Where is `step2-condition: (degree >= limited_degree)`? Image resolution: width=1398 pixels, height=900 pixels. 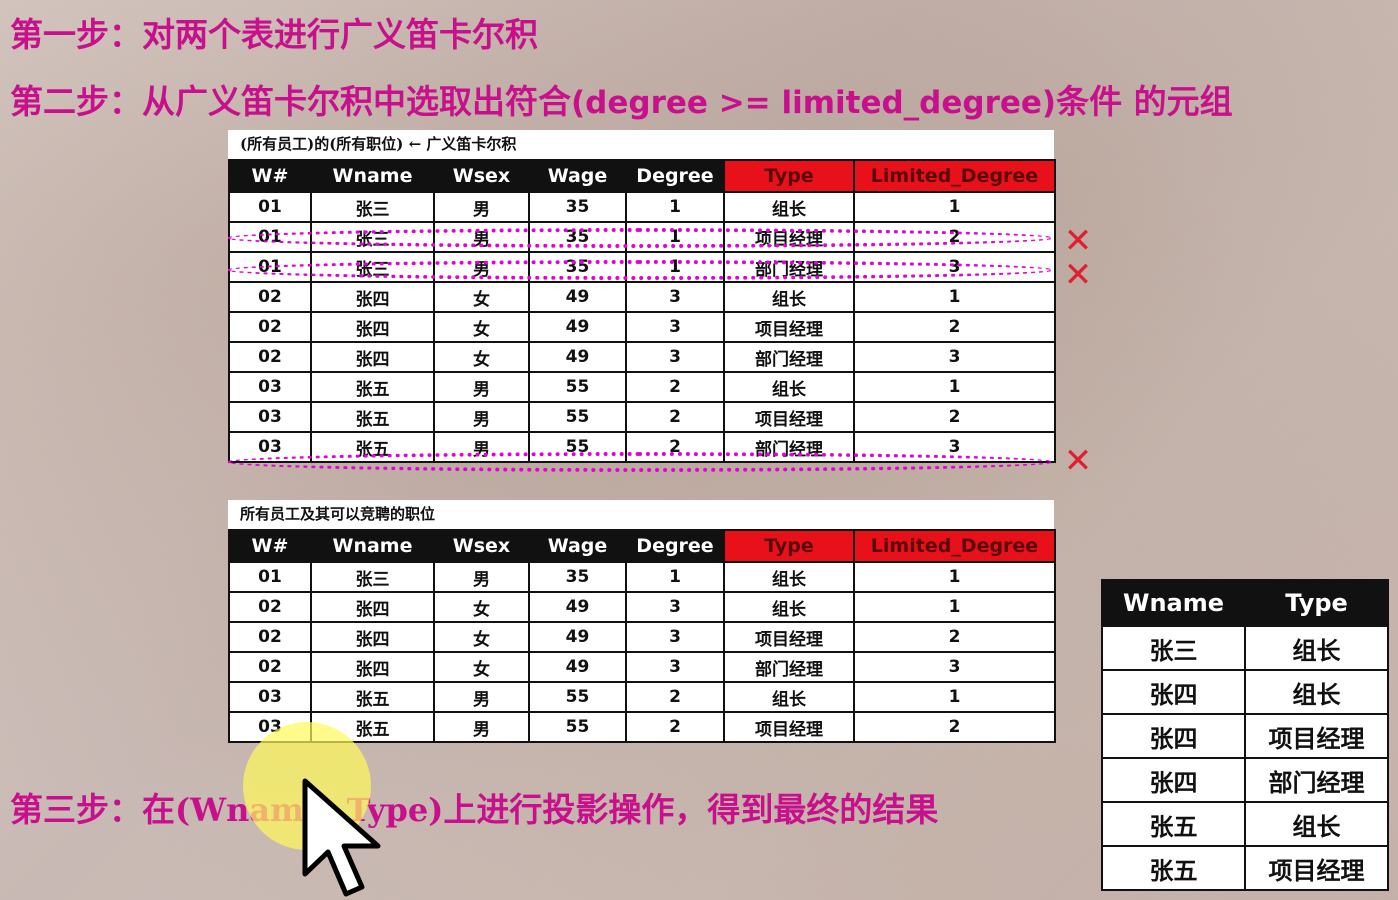 step2-condition: (degree >= limited_degree) is located at coordinates (814, 103).